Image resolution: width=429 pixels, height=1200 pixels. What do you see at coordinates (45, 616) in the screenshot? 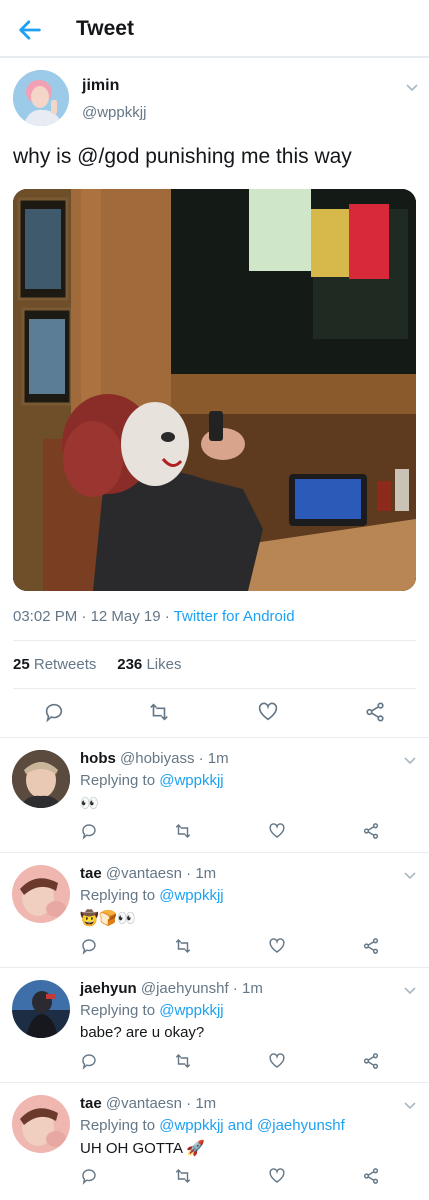
I see `tweet-time: 03:02 PM` at bounding box center [45, 616].